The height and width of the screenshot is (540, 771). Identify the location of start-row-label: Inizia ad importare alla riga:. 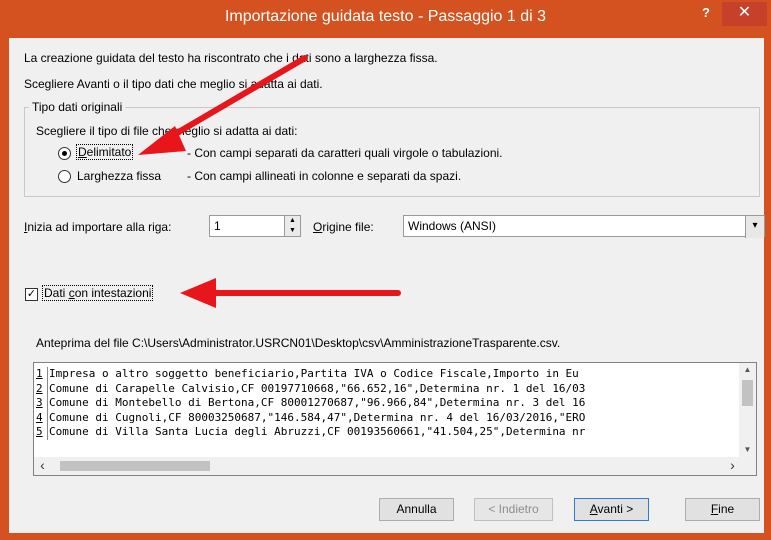
(97, 227).